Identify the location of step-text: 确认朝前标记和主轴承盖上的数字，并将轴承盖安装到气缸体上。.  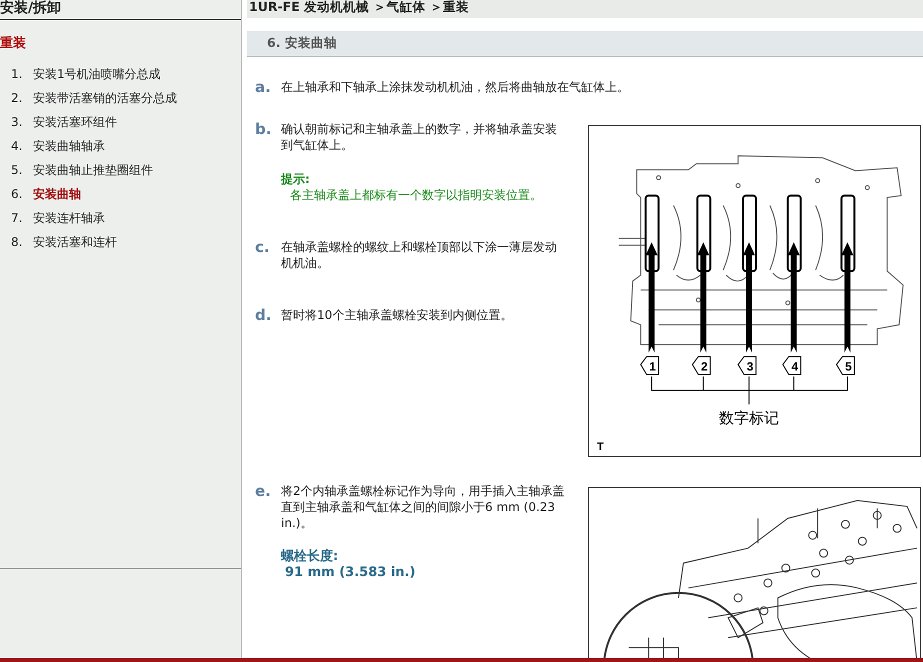
(419, 137).